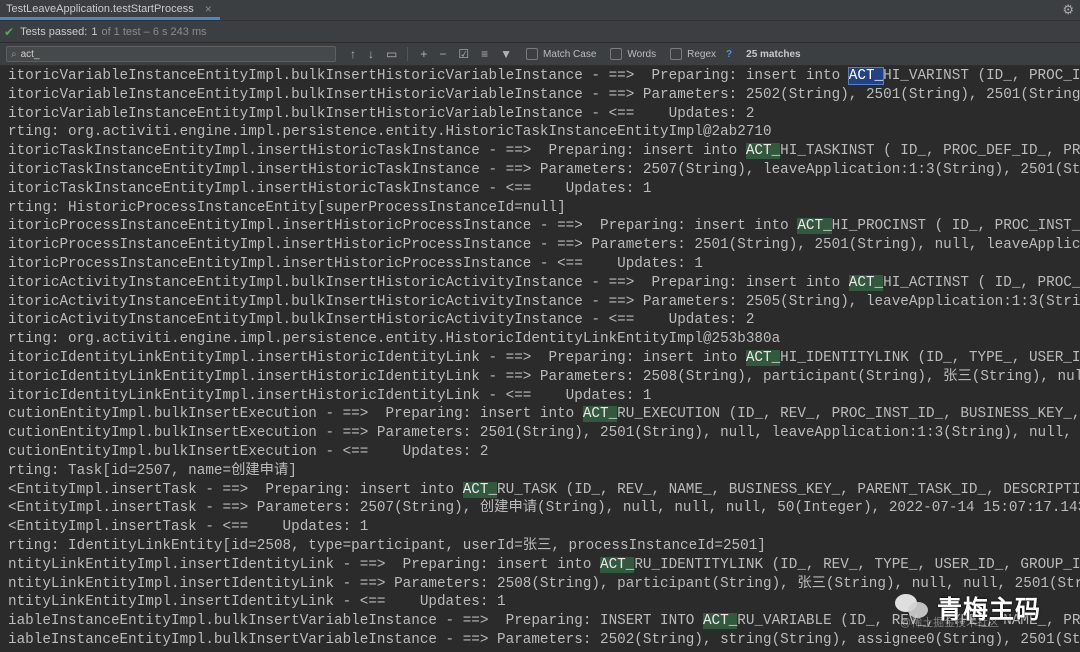 This screenshot has width=1080, height=652. What do you see at coordinates (981, 76) in the screenshot?
I see `console-text: HI_VARINST (ID_, PROC_INST_ID_` at bounding box center [981, 76].